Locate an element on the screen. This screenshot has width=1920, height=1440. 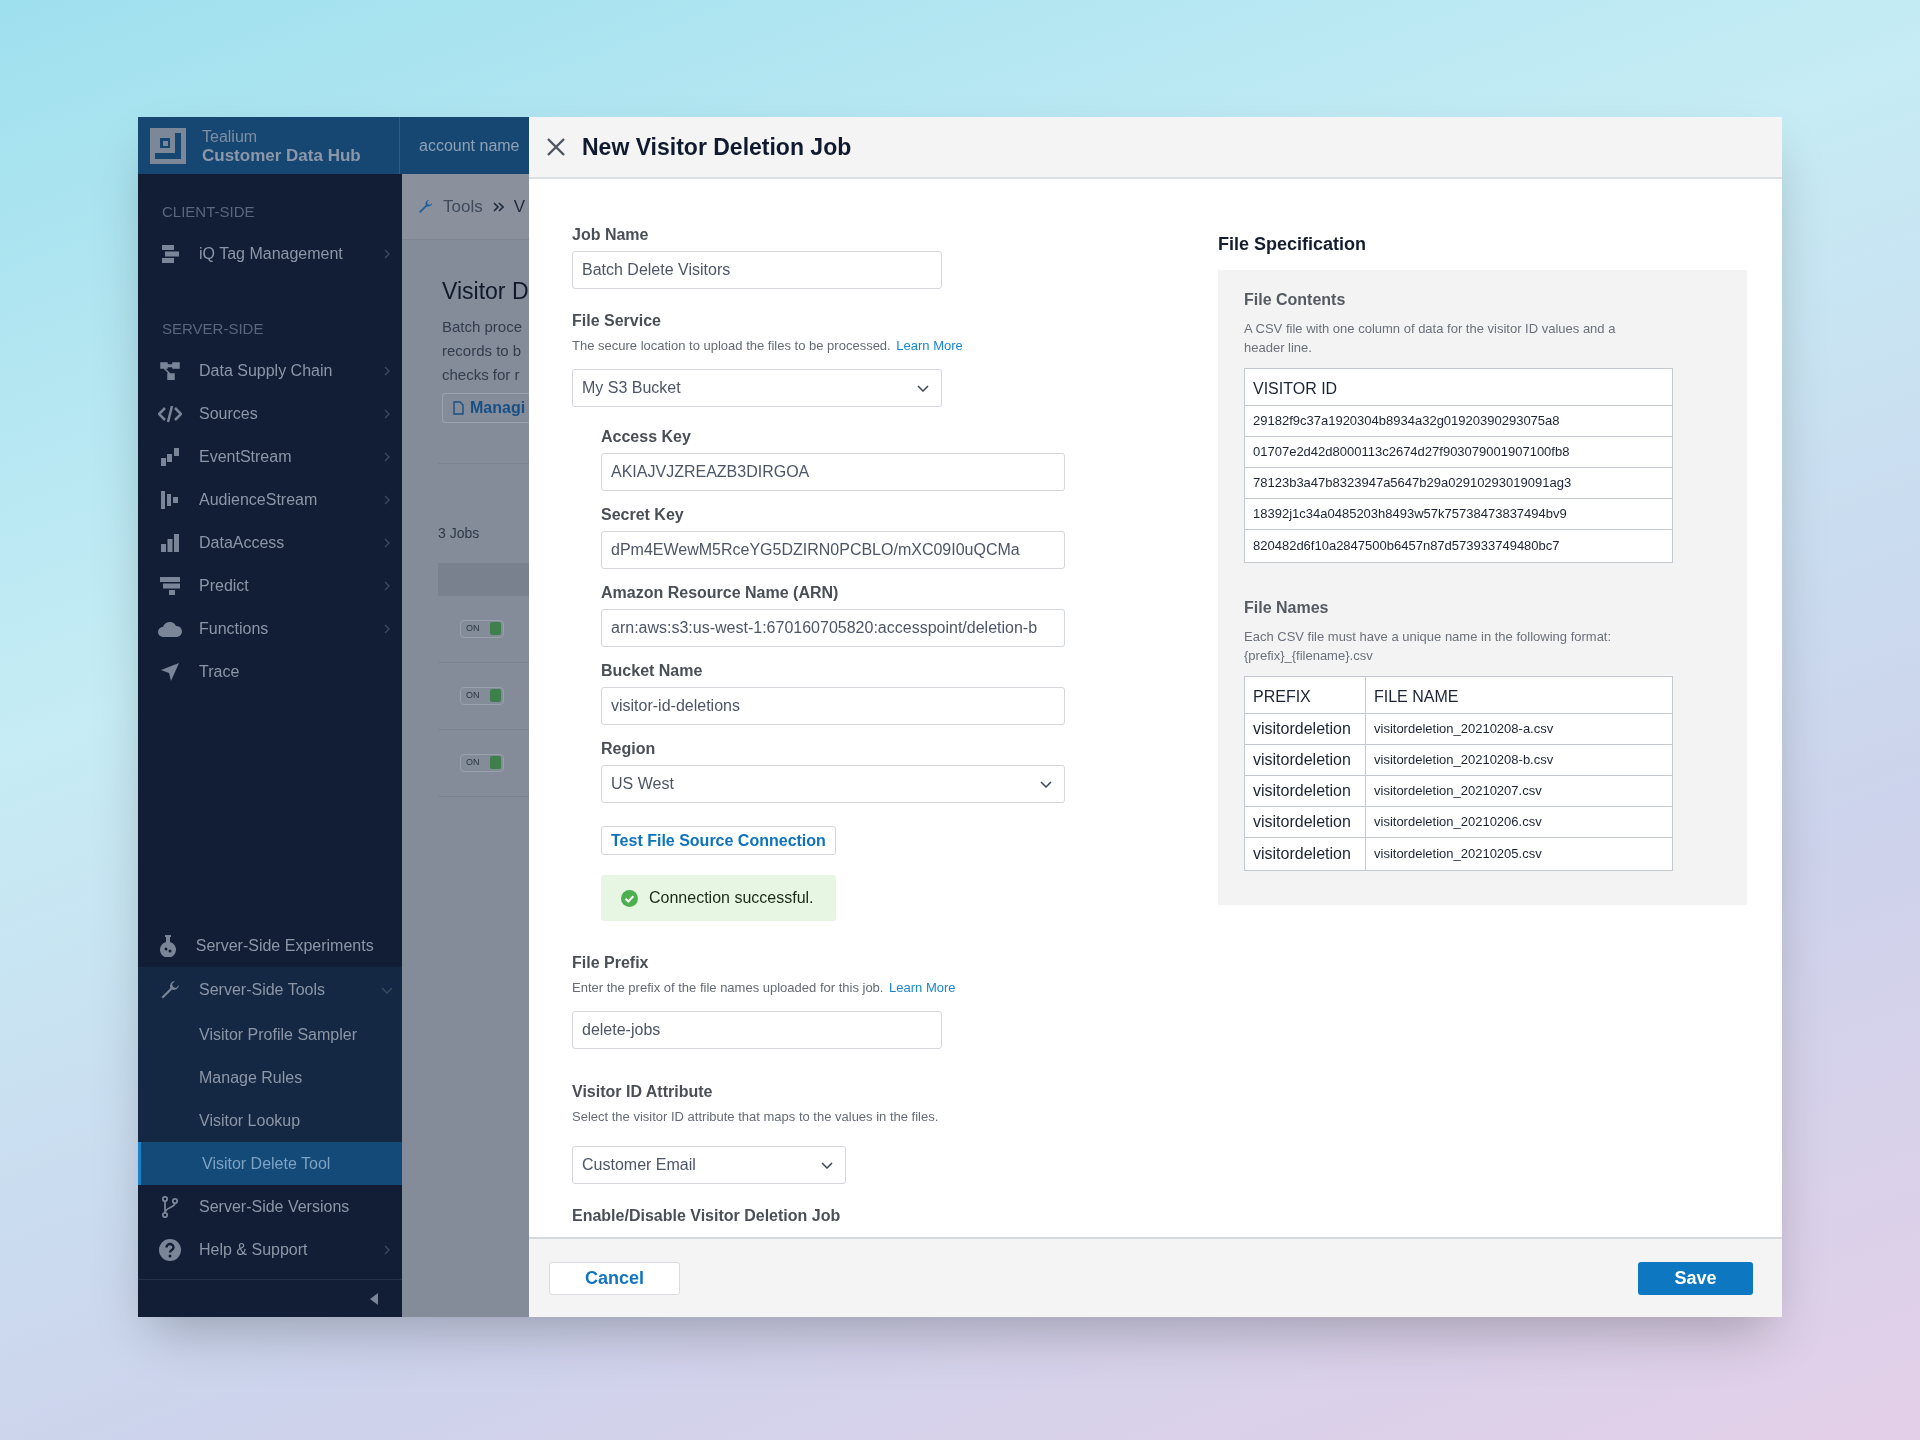
test-connection-button: Test File Source Connection is located at coordinates (718, 840).